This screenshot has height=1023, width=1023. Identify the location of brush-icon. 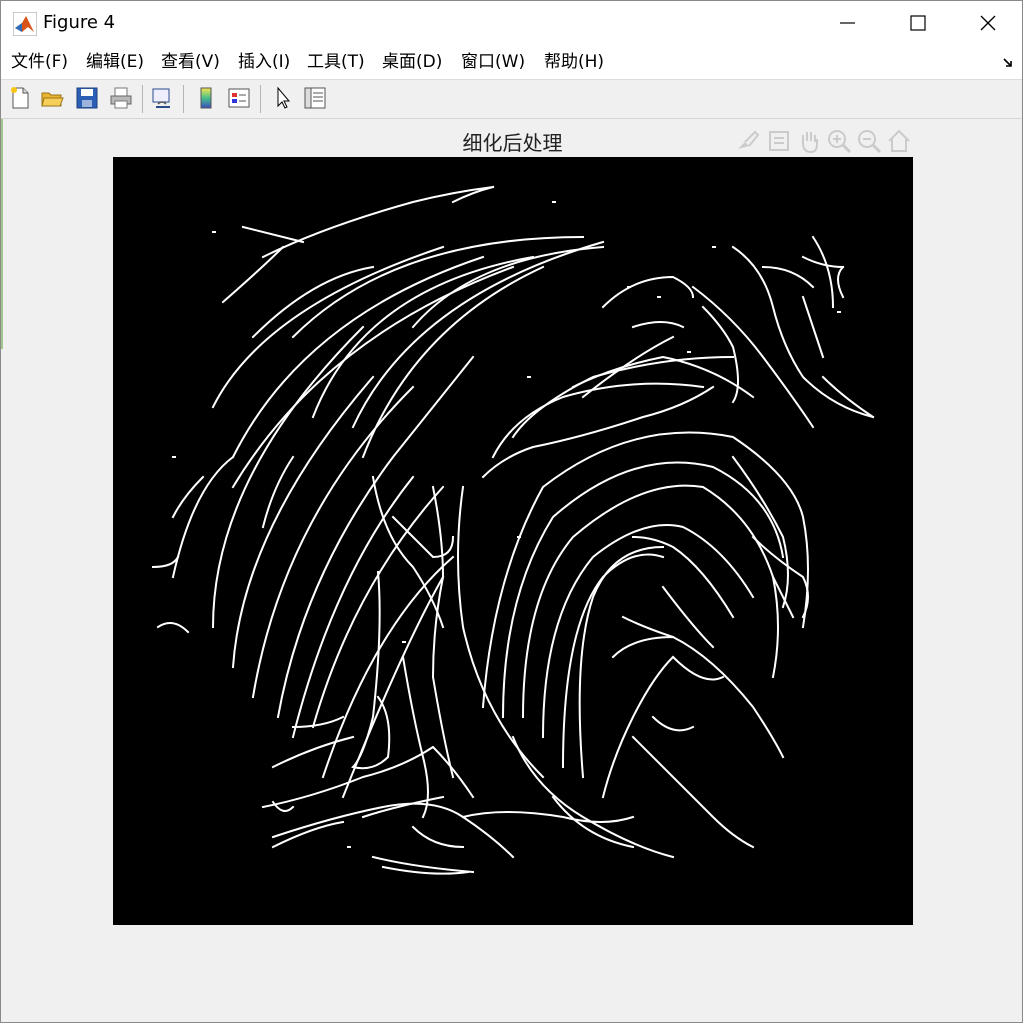
(747, 141).